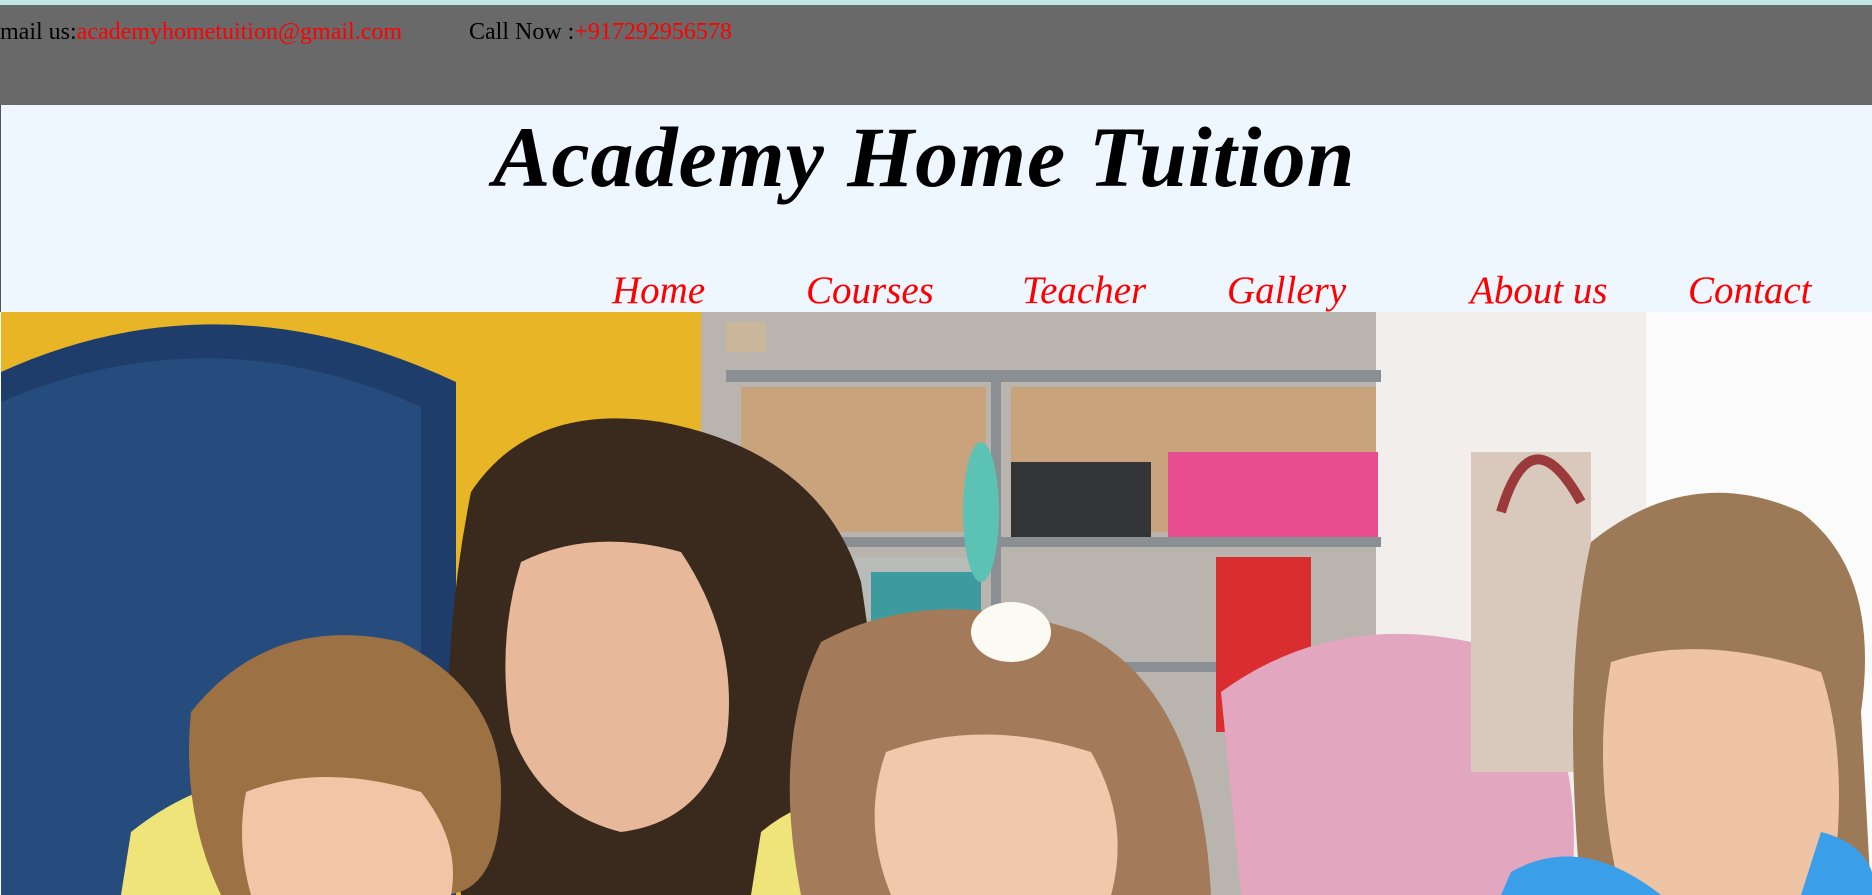 The height and width of the screenshot is (895, 1872). I want to click on mail-contact: mail us:academyhometuition@gmail.com, so click(201, 32).